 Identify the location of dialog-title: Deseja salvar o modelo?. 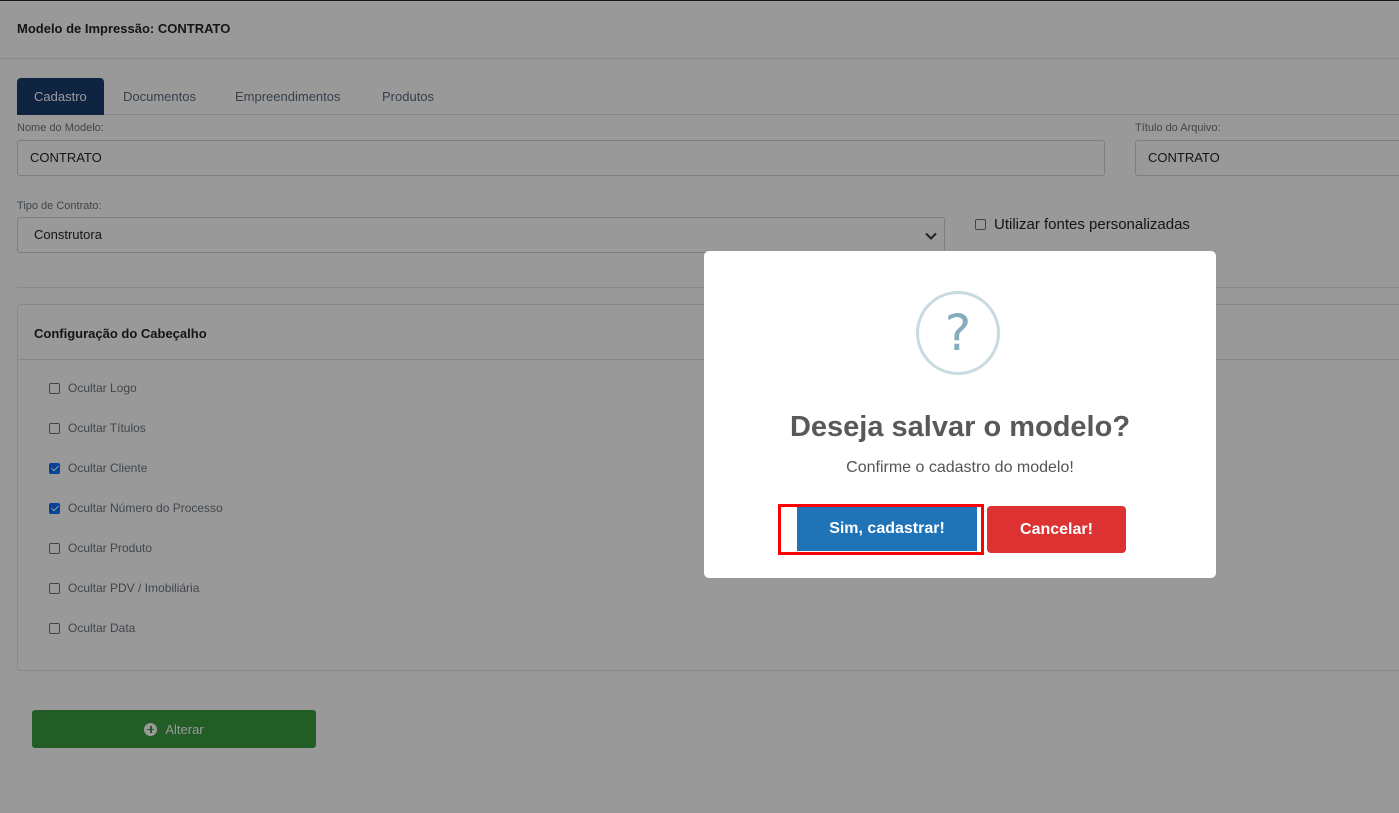
(960, 427).